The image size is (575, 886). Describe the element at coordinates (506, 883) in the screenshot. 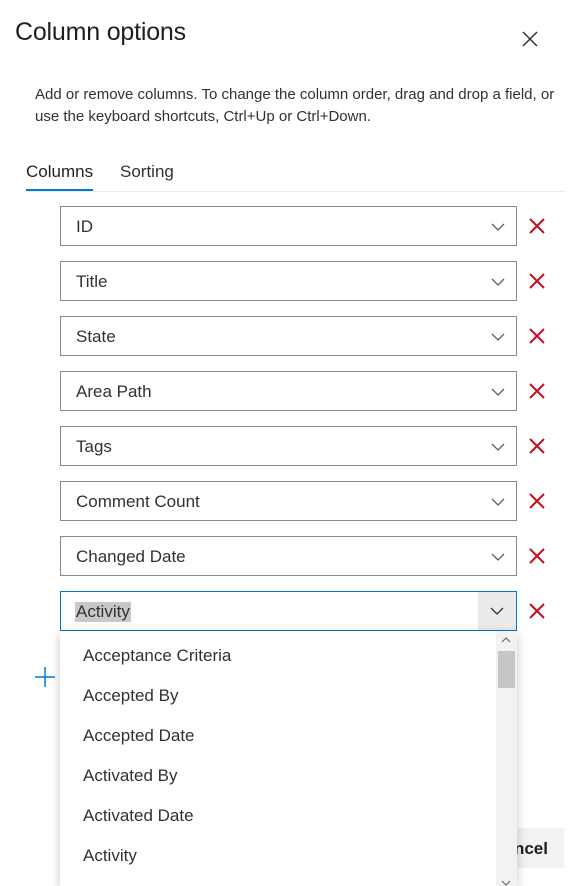

I see `scroll-down-arrow-icon` at that location.